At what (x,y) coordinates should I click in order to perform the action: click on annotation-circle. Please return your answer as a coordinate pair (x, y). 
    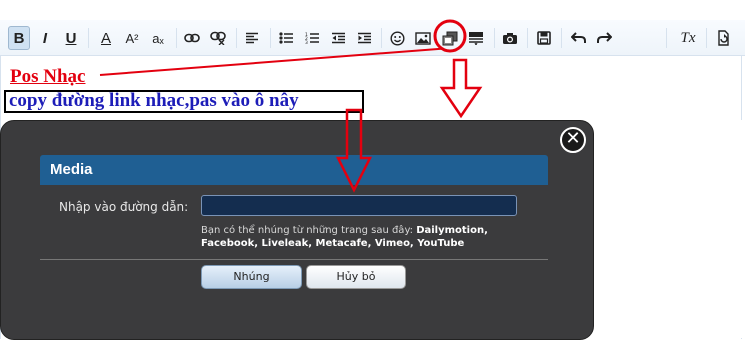
    Looking at the image, I should click on (450, 36).